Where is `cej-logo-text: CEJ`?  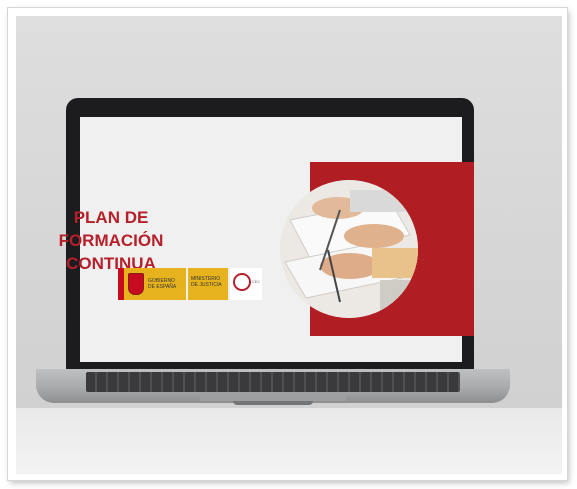 cej-logo-text: CEJ is located at coordinates (256, 281).